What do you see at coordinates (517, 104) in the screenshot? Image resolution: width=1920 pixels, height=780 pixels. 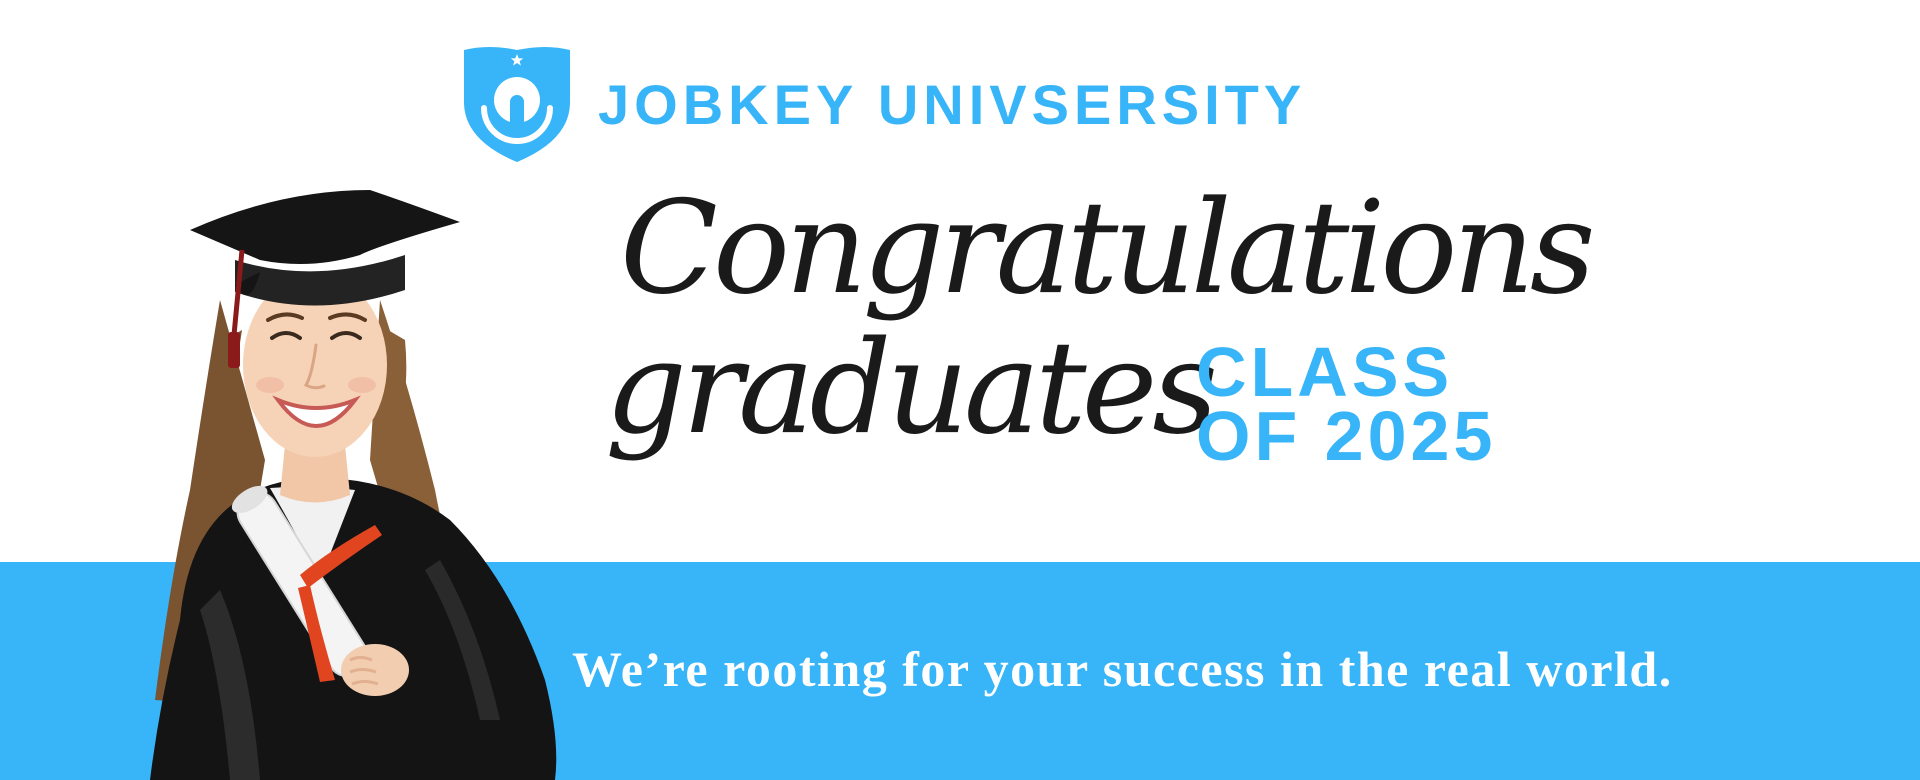 I see `shield-key-icon` at bounding box center [517, 104].